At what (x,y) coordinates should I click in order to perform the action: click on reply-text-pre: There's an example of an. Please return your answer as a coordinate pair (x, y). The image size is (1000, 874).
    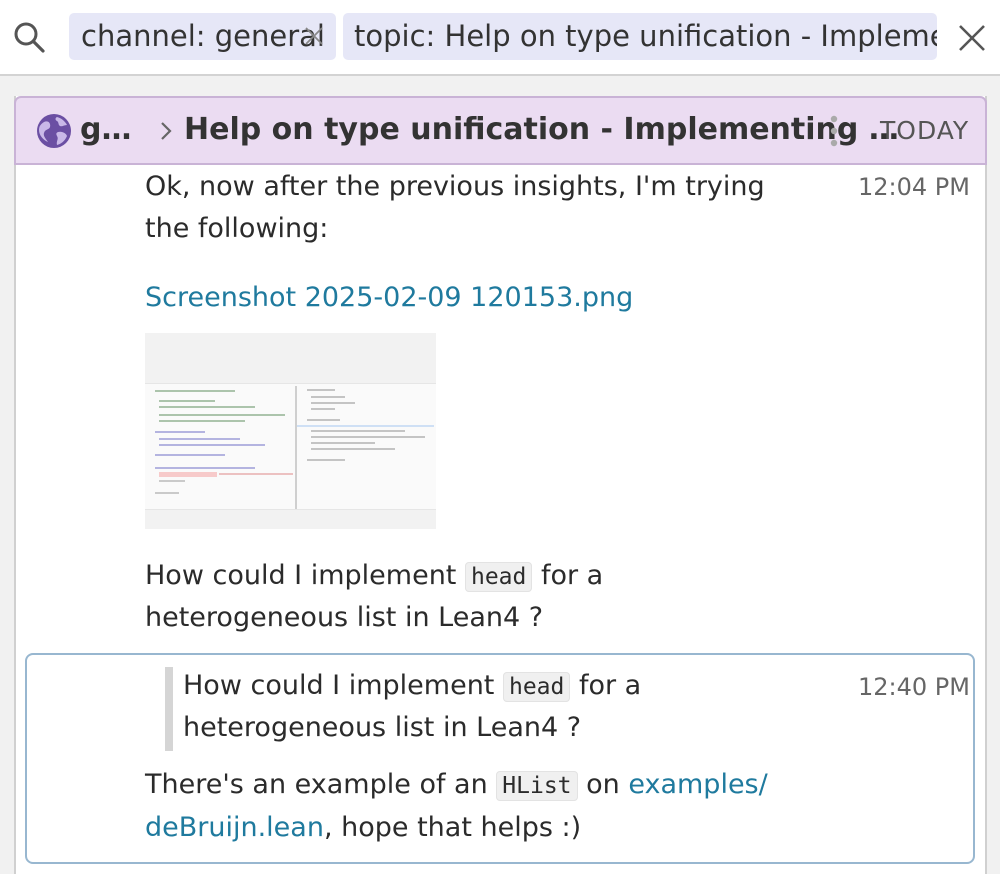
    Looking at the image, I should click on (321, 784).